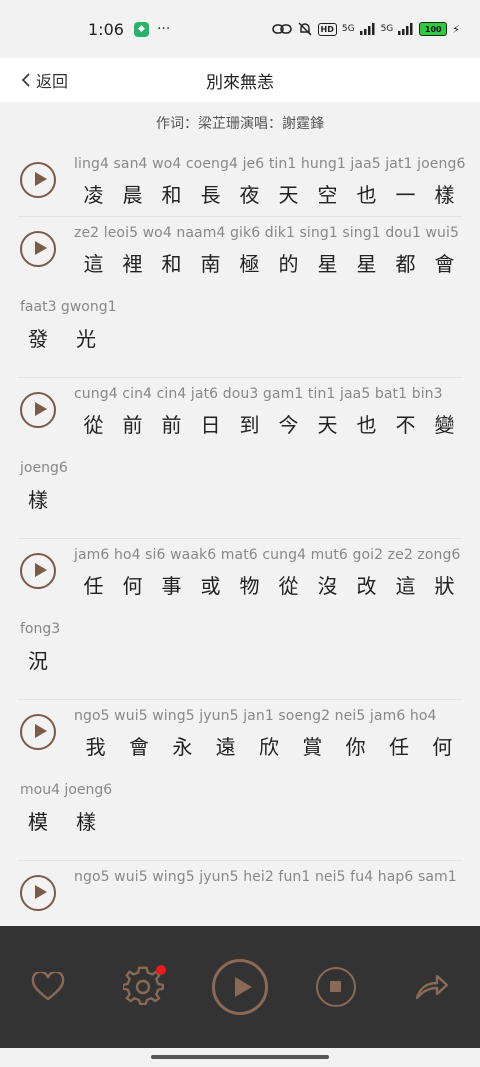 The image size is (480, 1067). I want to click on lyric-char: 況, so click(38, 661).